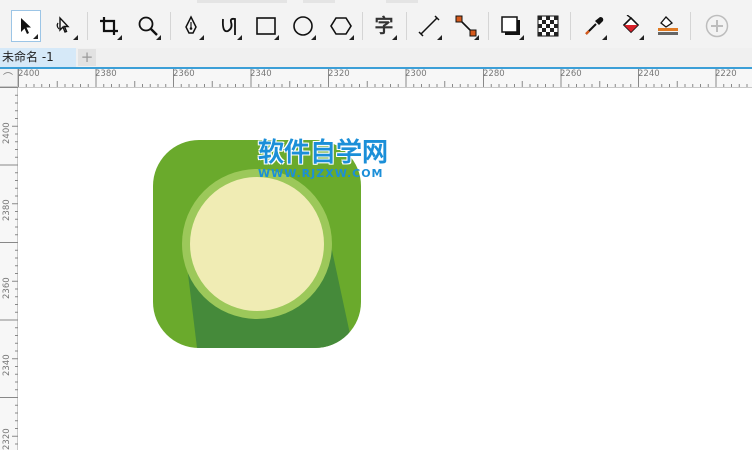  I want to click on text-tool-button: 字, so click(384, 26).